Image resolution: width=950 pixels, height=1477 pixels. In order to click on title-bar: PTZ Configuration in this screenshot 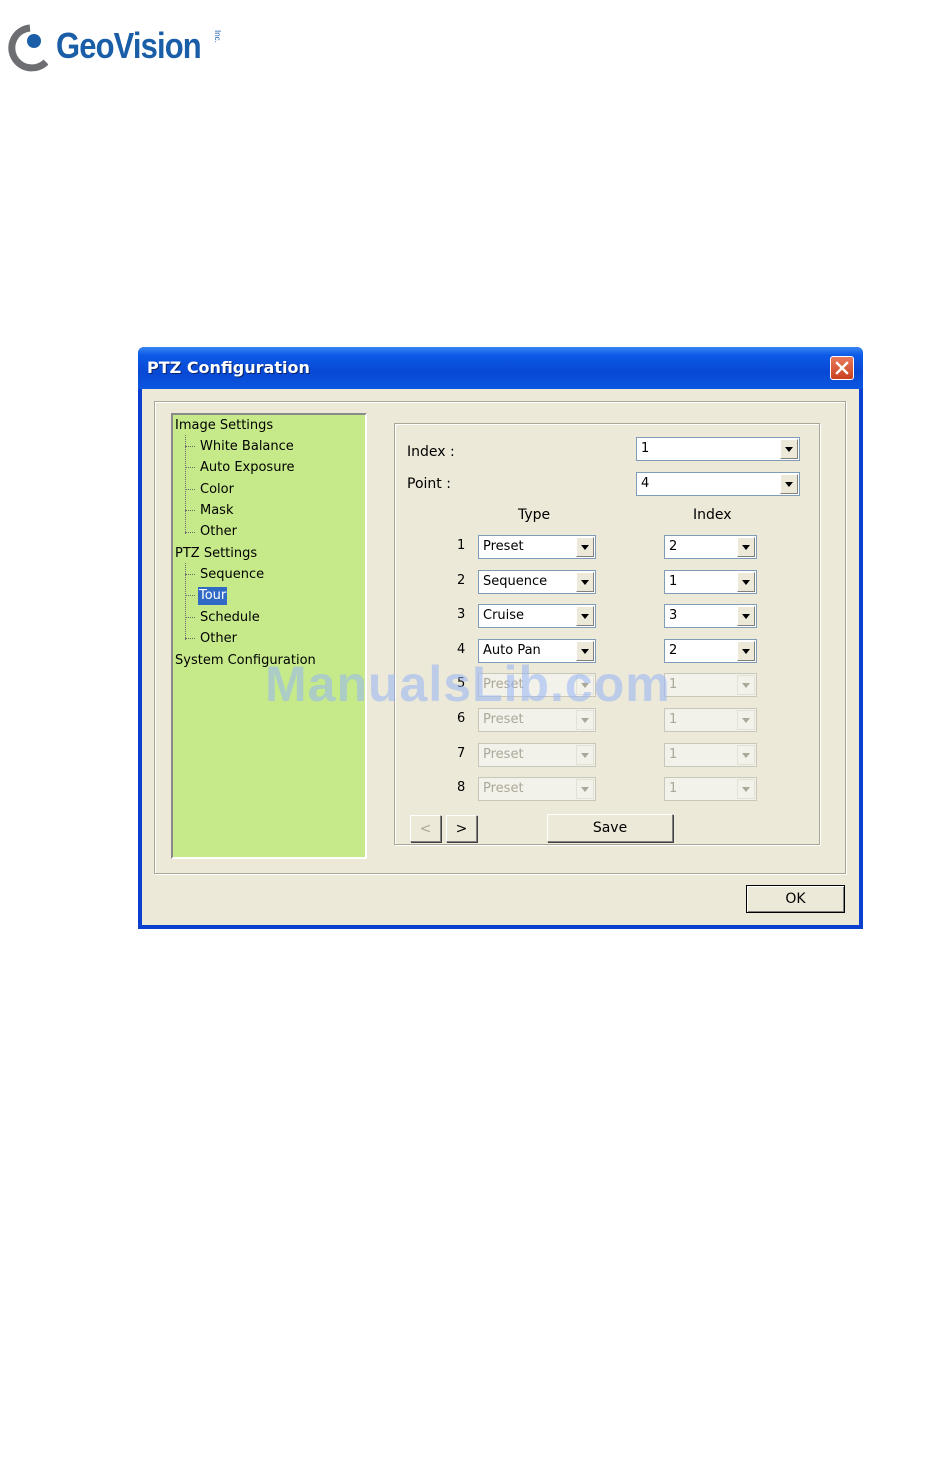, I will do `click(500, 368)`.